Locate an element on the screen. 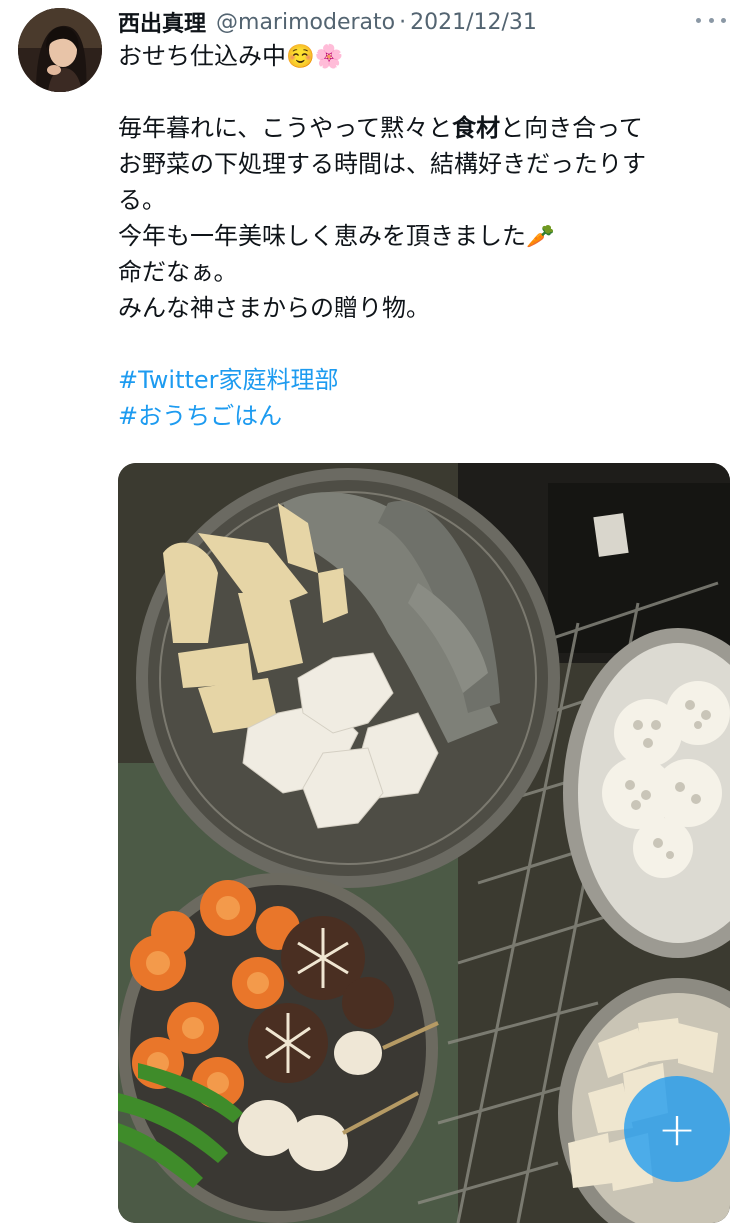 The width and height of the screenshot is (748, 1223). text-segment: おせち仕込み中 is located at coordinates (202, 56).